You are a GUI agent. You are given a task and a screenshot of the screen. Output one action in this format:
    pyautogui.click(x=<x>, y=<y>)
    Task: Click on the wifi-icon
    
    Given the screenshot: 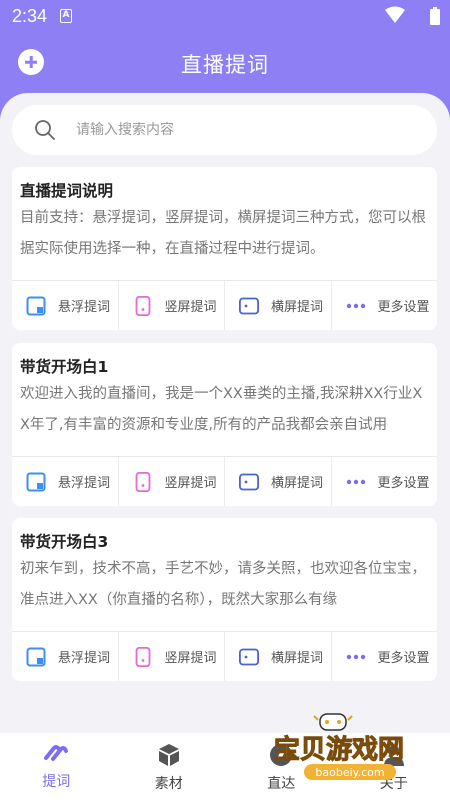 What is the action you would take?
    pyautogui.click(x=395, y=14)
    